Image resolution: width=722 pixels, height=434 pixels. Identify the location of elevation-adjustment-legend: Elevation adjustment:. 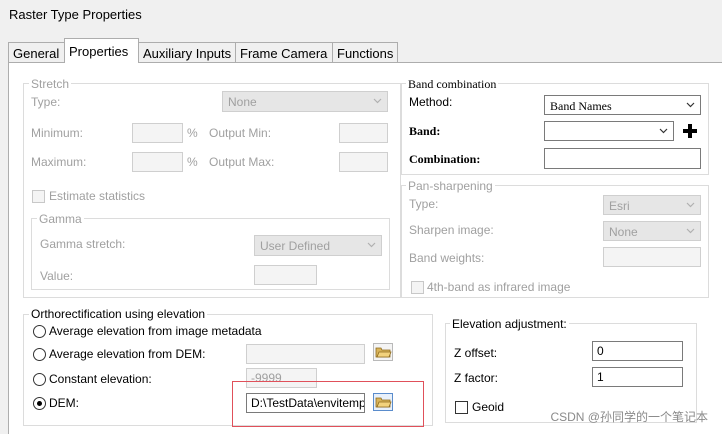
(509, 324).